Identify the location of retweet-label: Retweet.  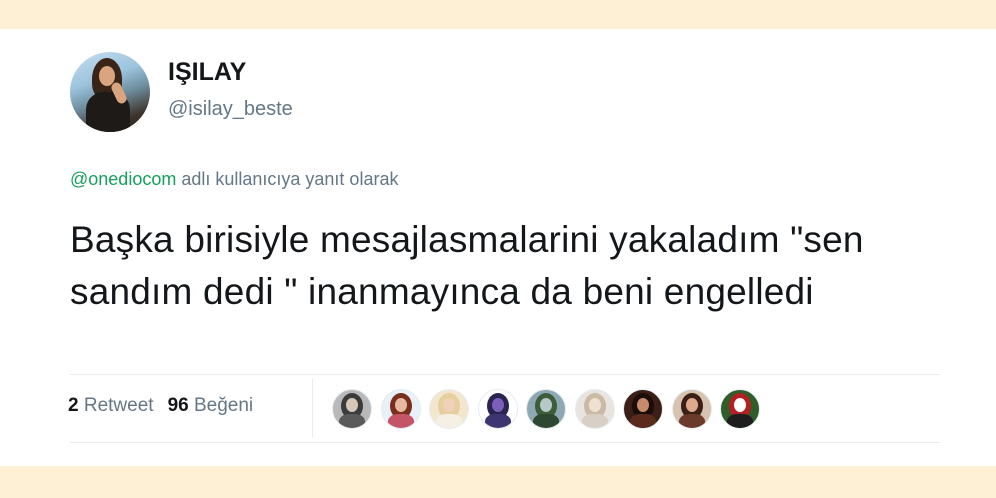
(118, 405).